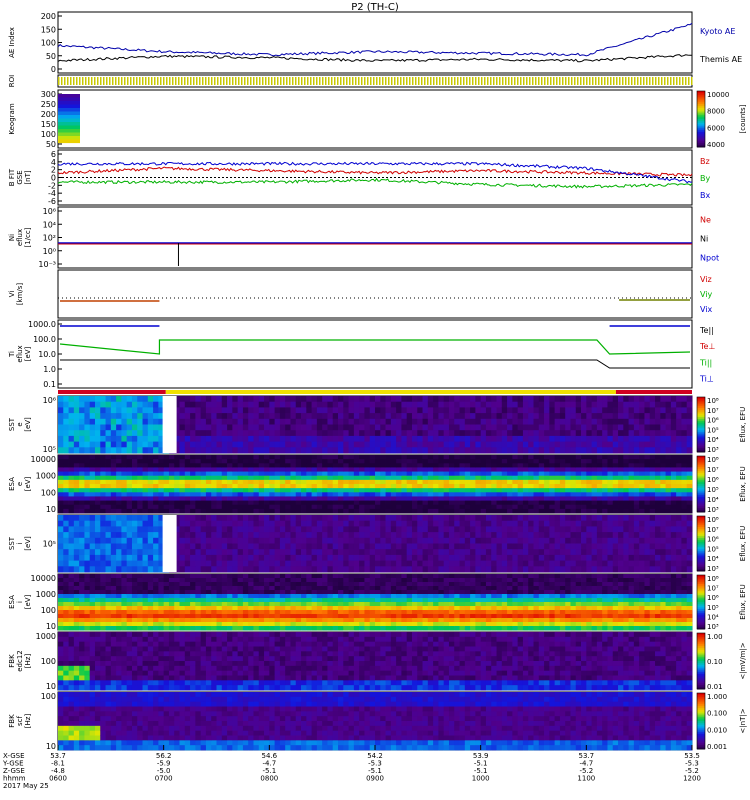  Describe the element at coordinates (12, 294) in the screenshot. I see `ylabel-velocity: Vi` at that location.